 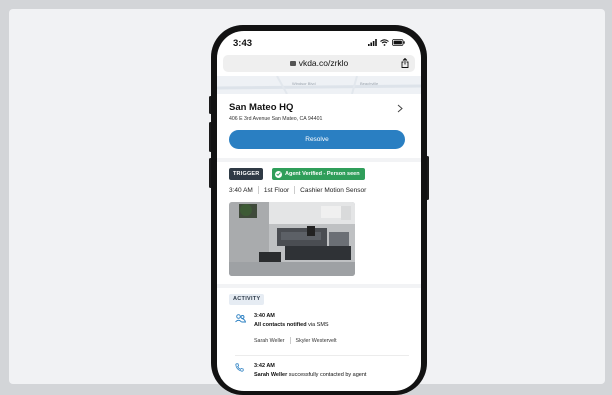 I want to click on contact-name: Skyler Westervelt, so click(x=316, y=340).